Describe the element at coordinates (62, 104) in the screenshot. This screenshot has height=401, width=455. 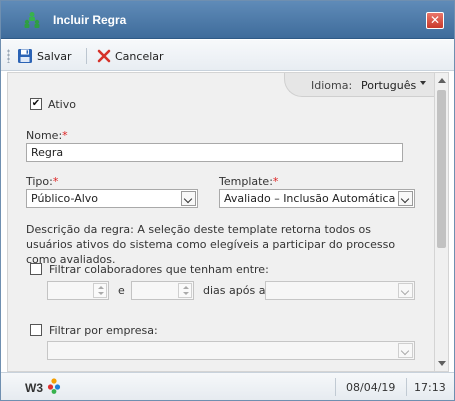
I see `ativo-label: Ativo` at that location.